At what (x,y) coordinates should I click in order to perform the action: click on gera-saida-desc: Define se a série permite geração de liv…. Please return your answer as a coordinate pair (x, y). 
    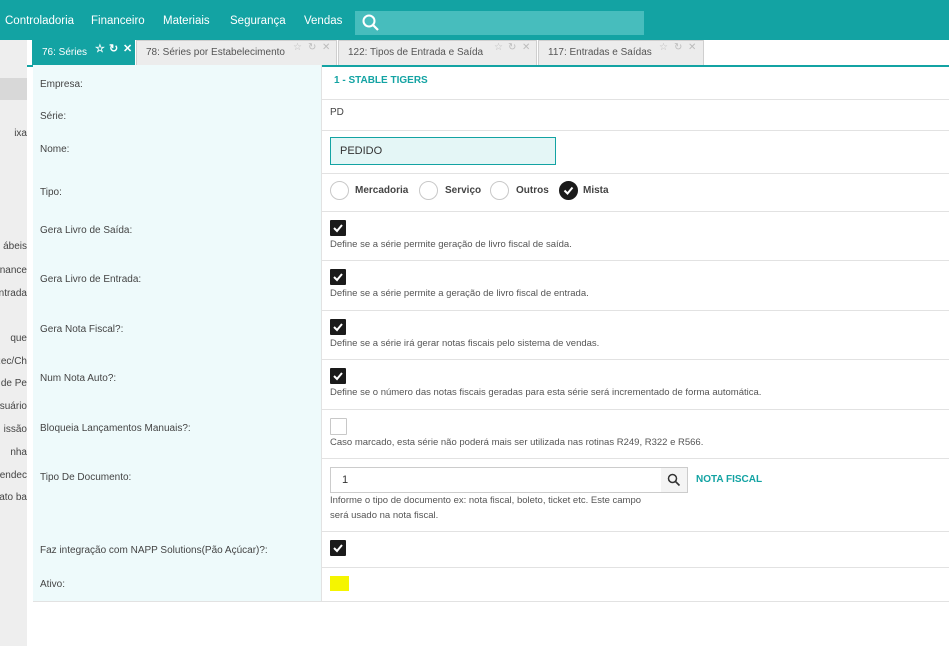
    Looking at the image, I should click on (451, 244).